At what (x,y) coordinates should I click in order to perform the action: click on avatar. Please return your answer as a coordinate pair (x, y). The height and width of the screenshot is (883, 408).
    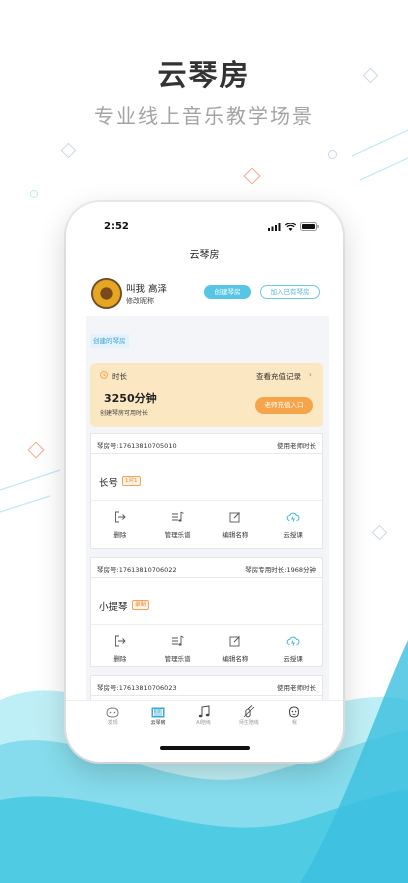
    Looking at the image, I should click on (106, 293).